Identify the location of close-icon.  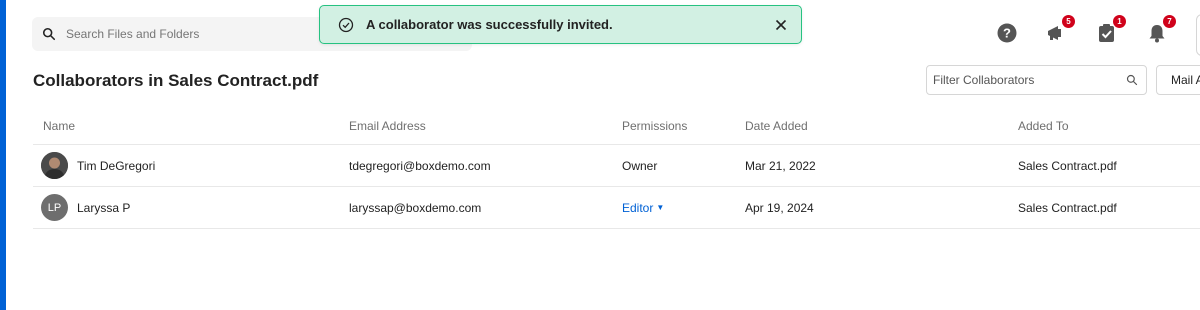
(781, 25).